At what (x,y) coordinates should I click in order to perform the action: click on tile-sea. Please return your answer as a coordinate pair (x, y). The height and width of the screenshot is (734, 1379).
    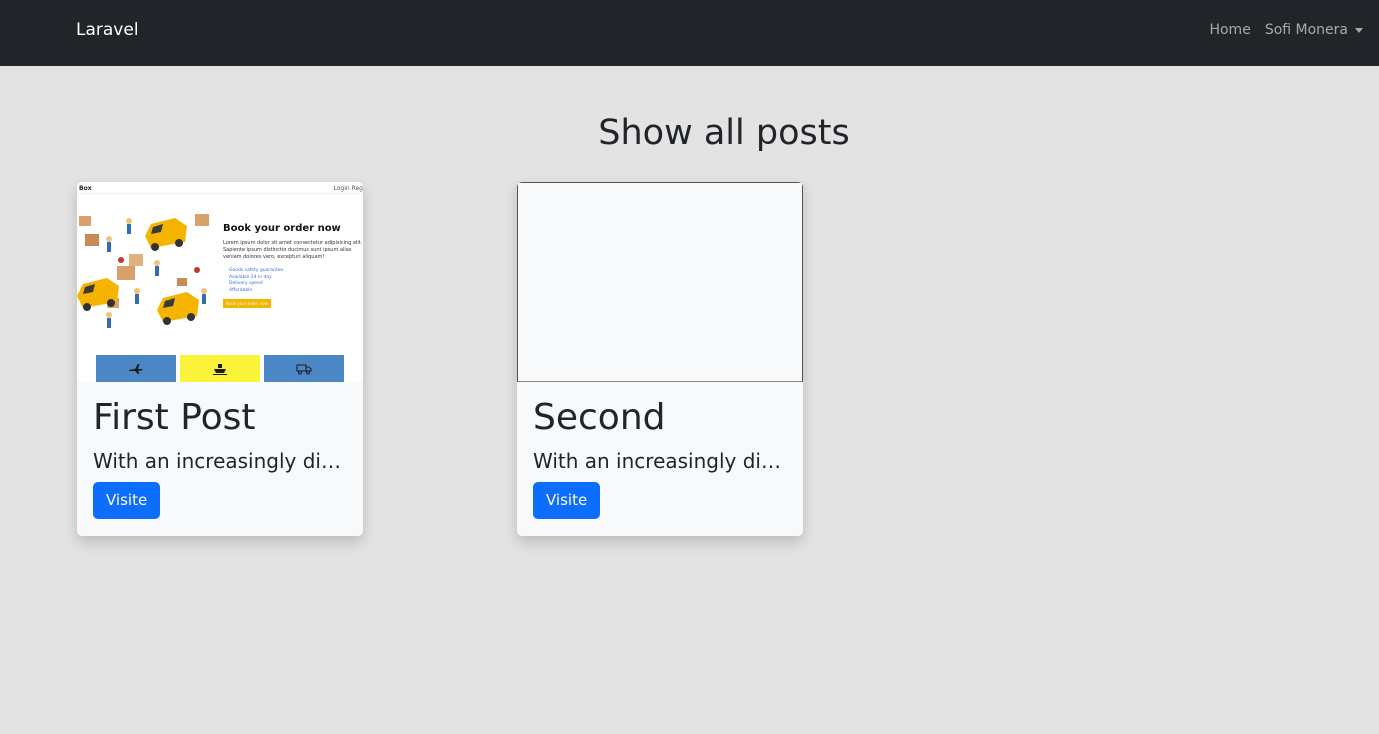
    Looking at the image, I should click on (220, 368).